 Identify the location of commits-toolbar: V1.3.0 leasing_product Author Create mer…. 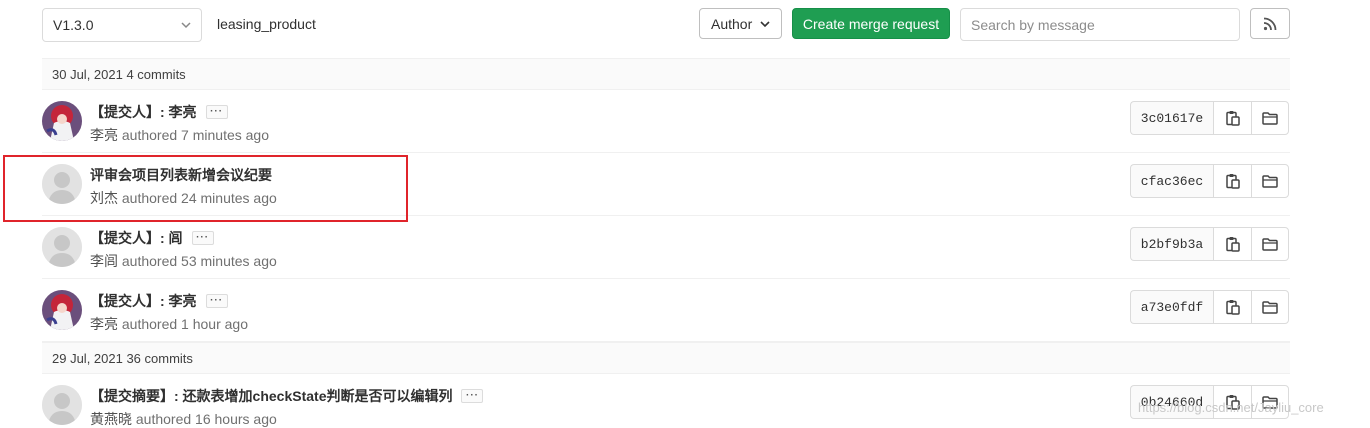
(685, 28).